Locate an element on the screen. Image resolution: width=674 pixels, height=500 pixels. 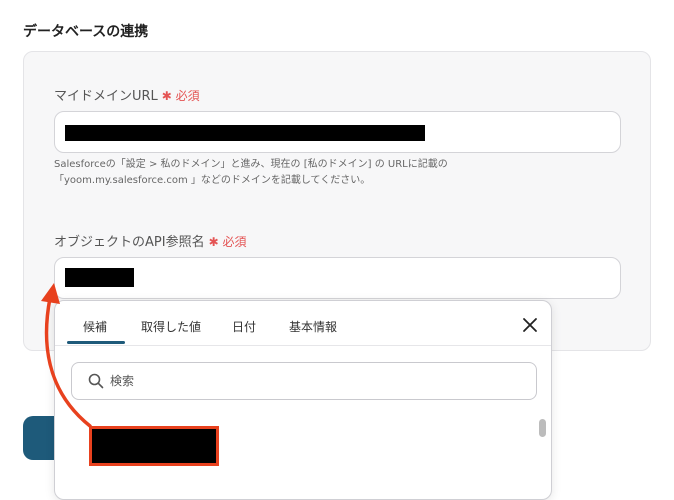
domain-label-text: マイドメインURL is located at coordinates (106, 96).